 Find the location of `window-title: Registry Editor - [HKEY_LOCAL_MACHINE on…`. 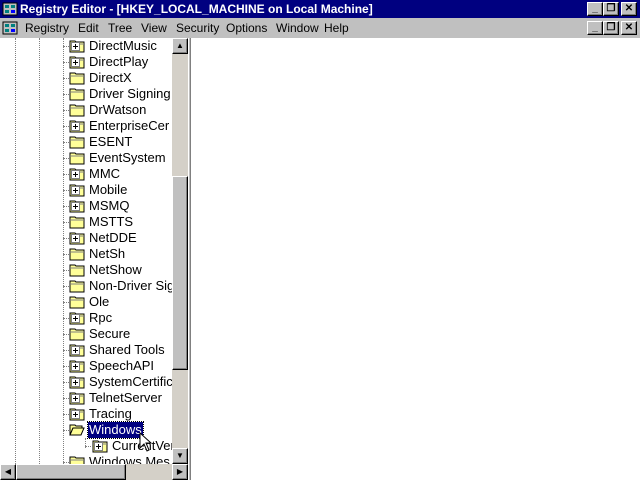

window-title: Registry Editor - [HKEY_LOCAL_MACHINE on… is located at coordinates (196, 9).